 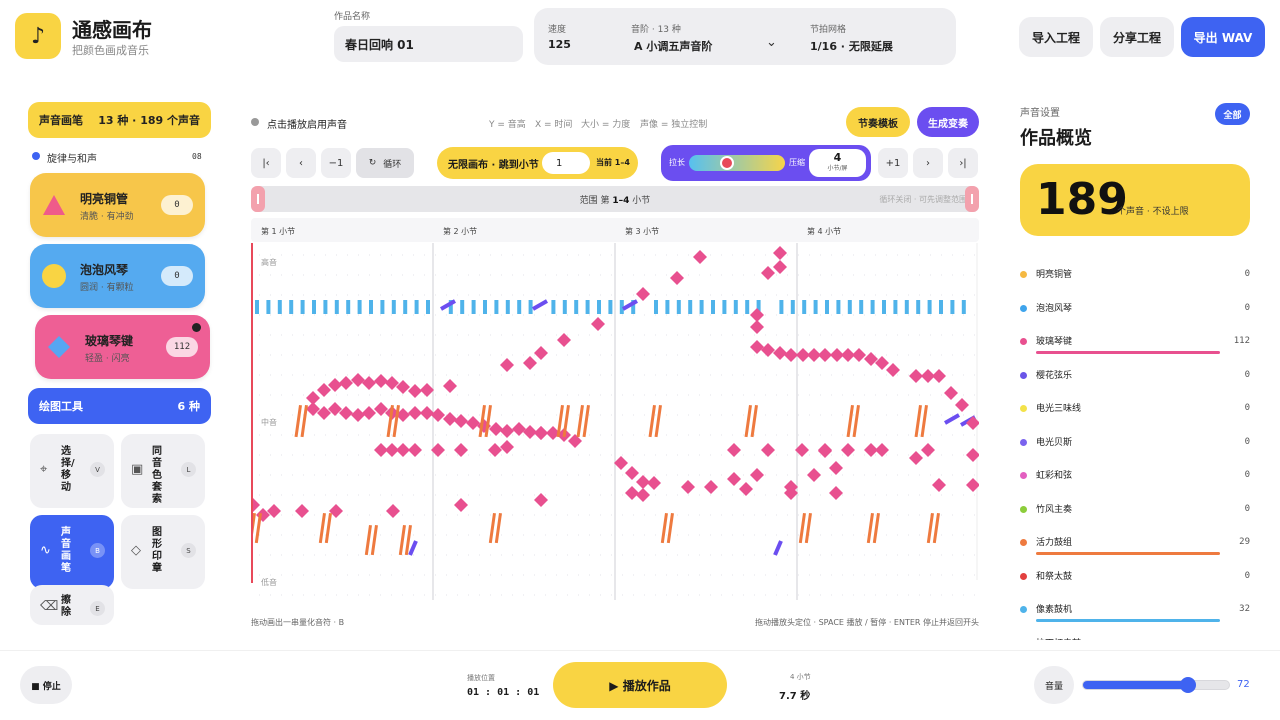 What do you see at coordinates (1059, 409) in the screenshot?
I see `voice-row-name: 电光三味线` at bounding box center [1059, 409].